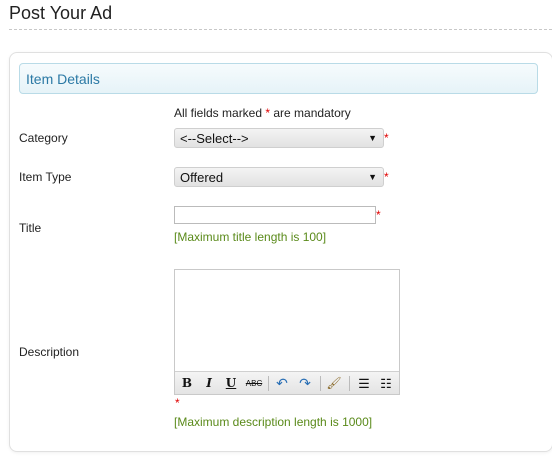  What do you see at coordinates (250, 237) in the screenshot?
I see `title-hint: [Maximum title length is 100]` at bounding box center [250, 237].